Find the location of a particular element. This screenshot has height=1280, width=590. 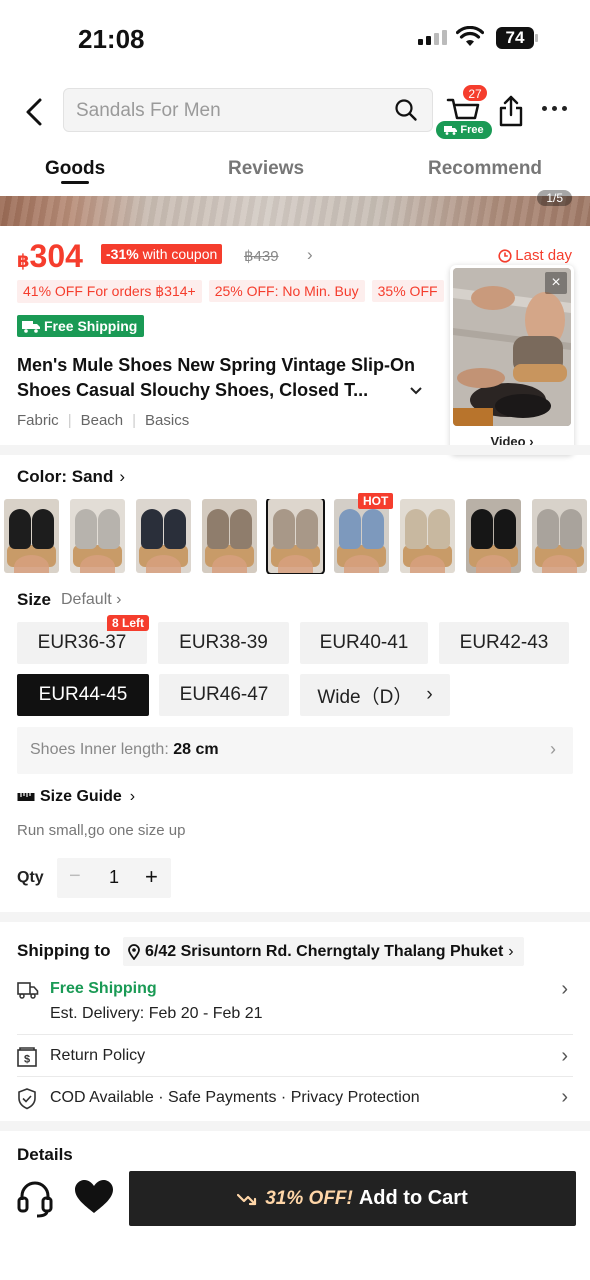

color-swatch-navy-pattern is located at coordinates (163, 536).